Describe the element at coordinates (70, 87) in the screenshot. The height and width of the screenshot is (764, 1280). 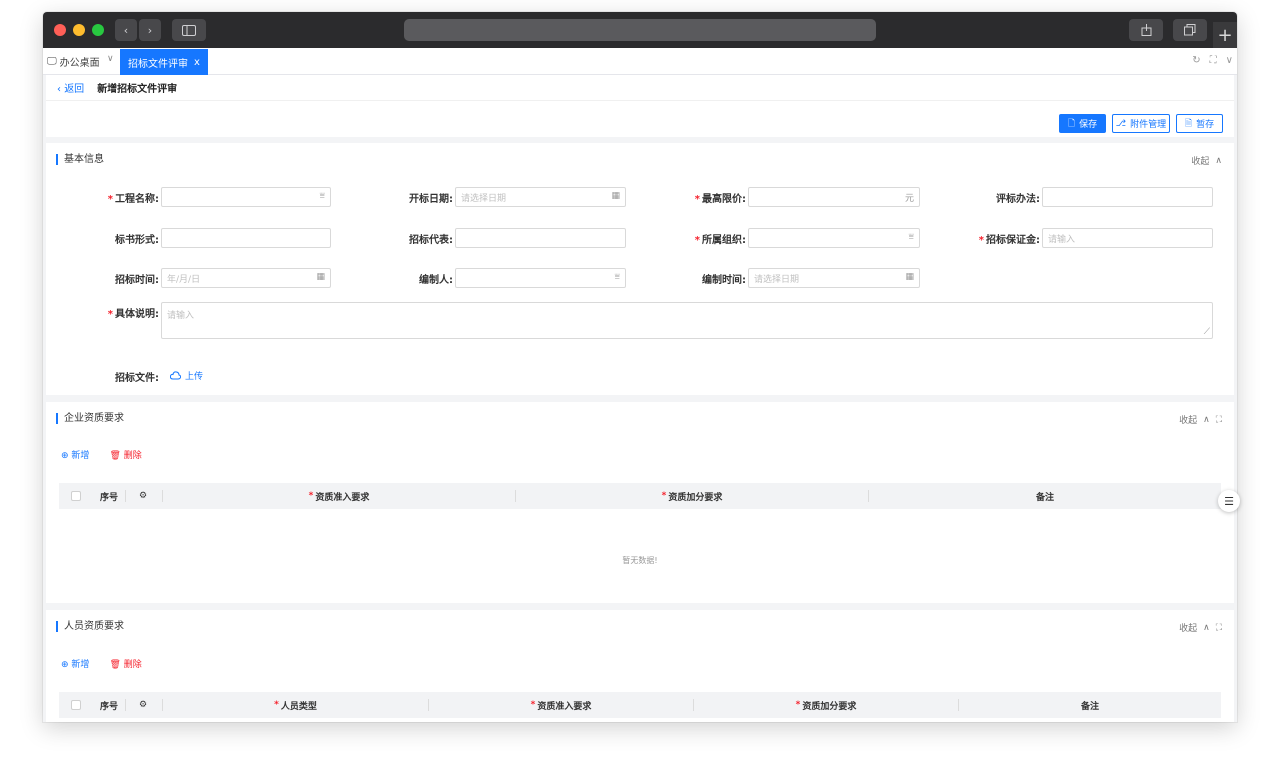
I see `back-link: ‹ 返回` at that location.